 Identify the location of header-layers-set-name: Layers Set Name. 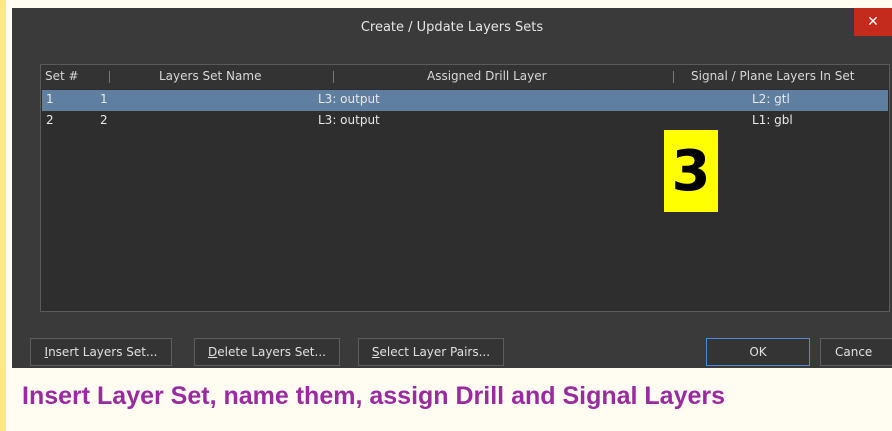
(210, 76).